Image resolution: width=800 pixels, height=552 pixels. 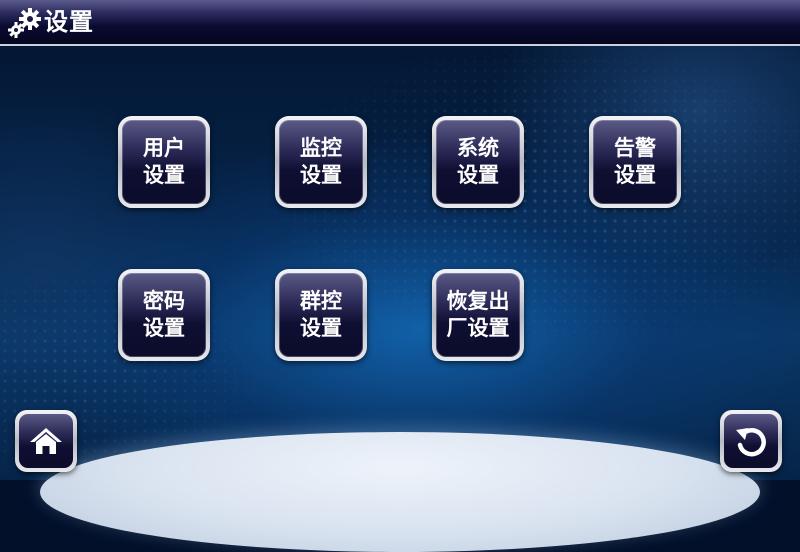 I want to click on tile-label-line1: 用户, so click(x=164, y=148).